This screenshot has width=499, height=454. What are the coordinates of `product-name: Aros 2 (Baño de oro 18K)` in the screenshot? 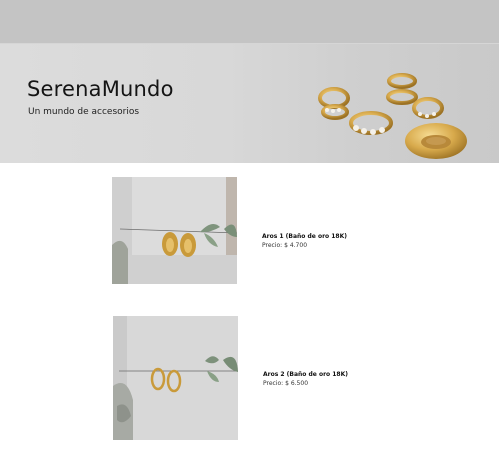 It's located at (305, 374).